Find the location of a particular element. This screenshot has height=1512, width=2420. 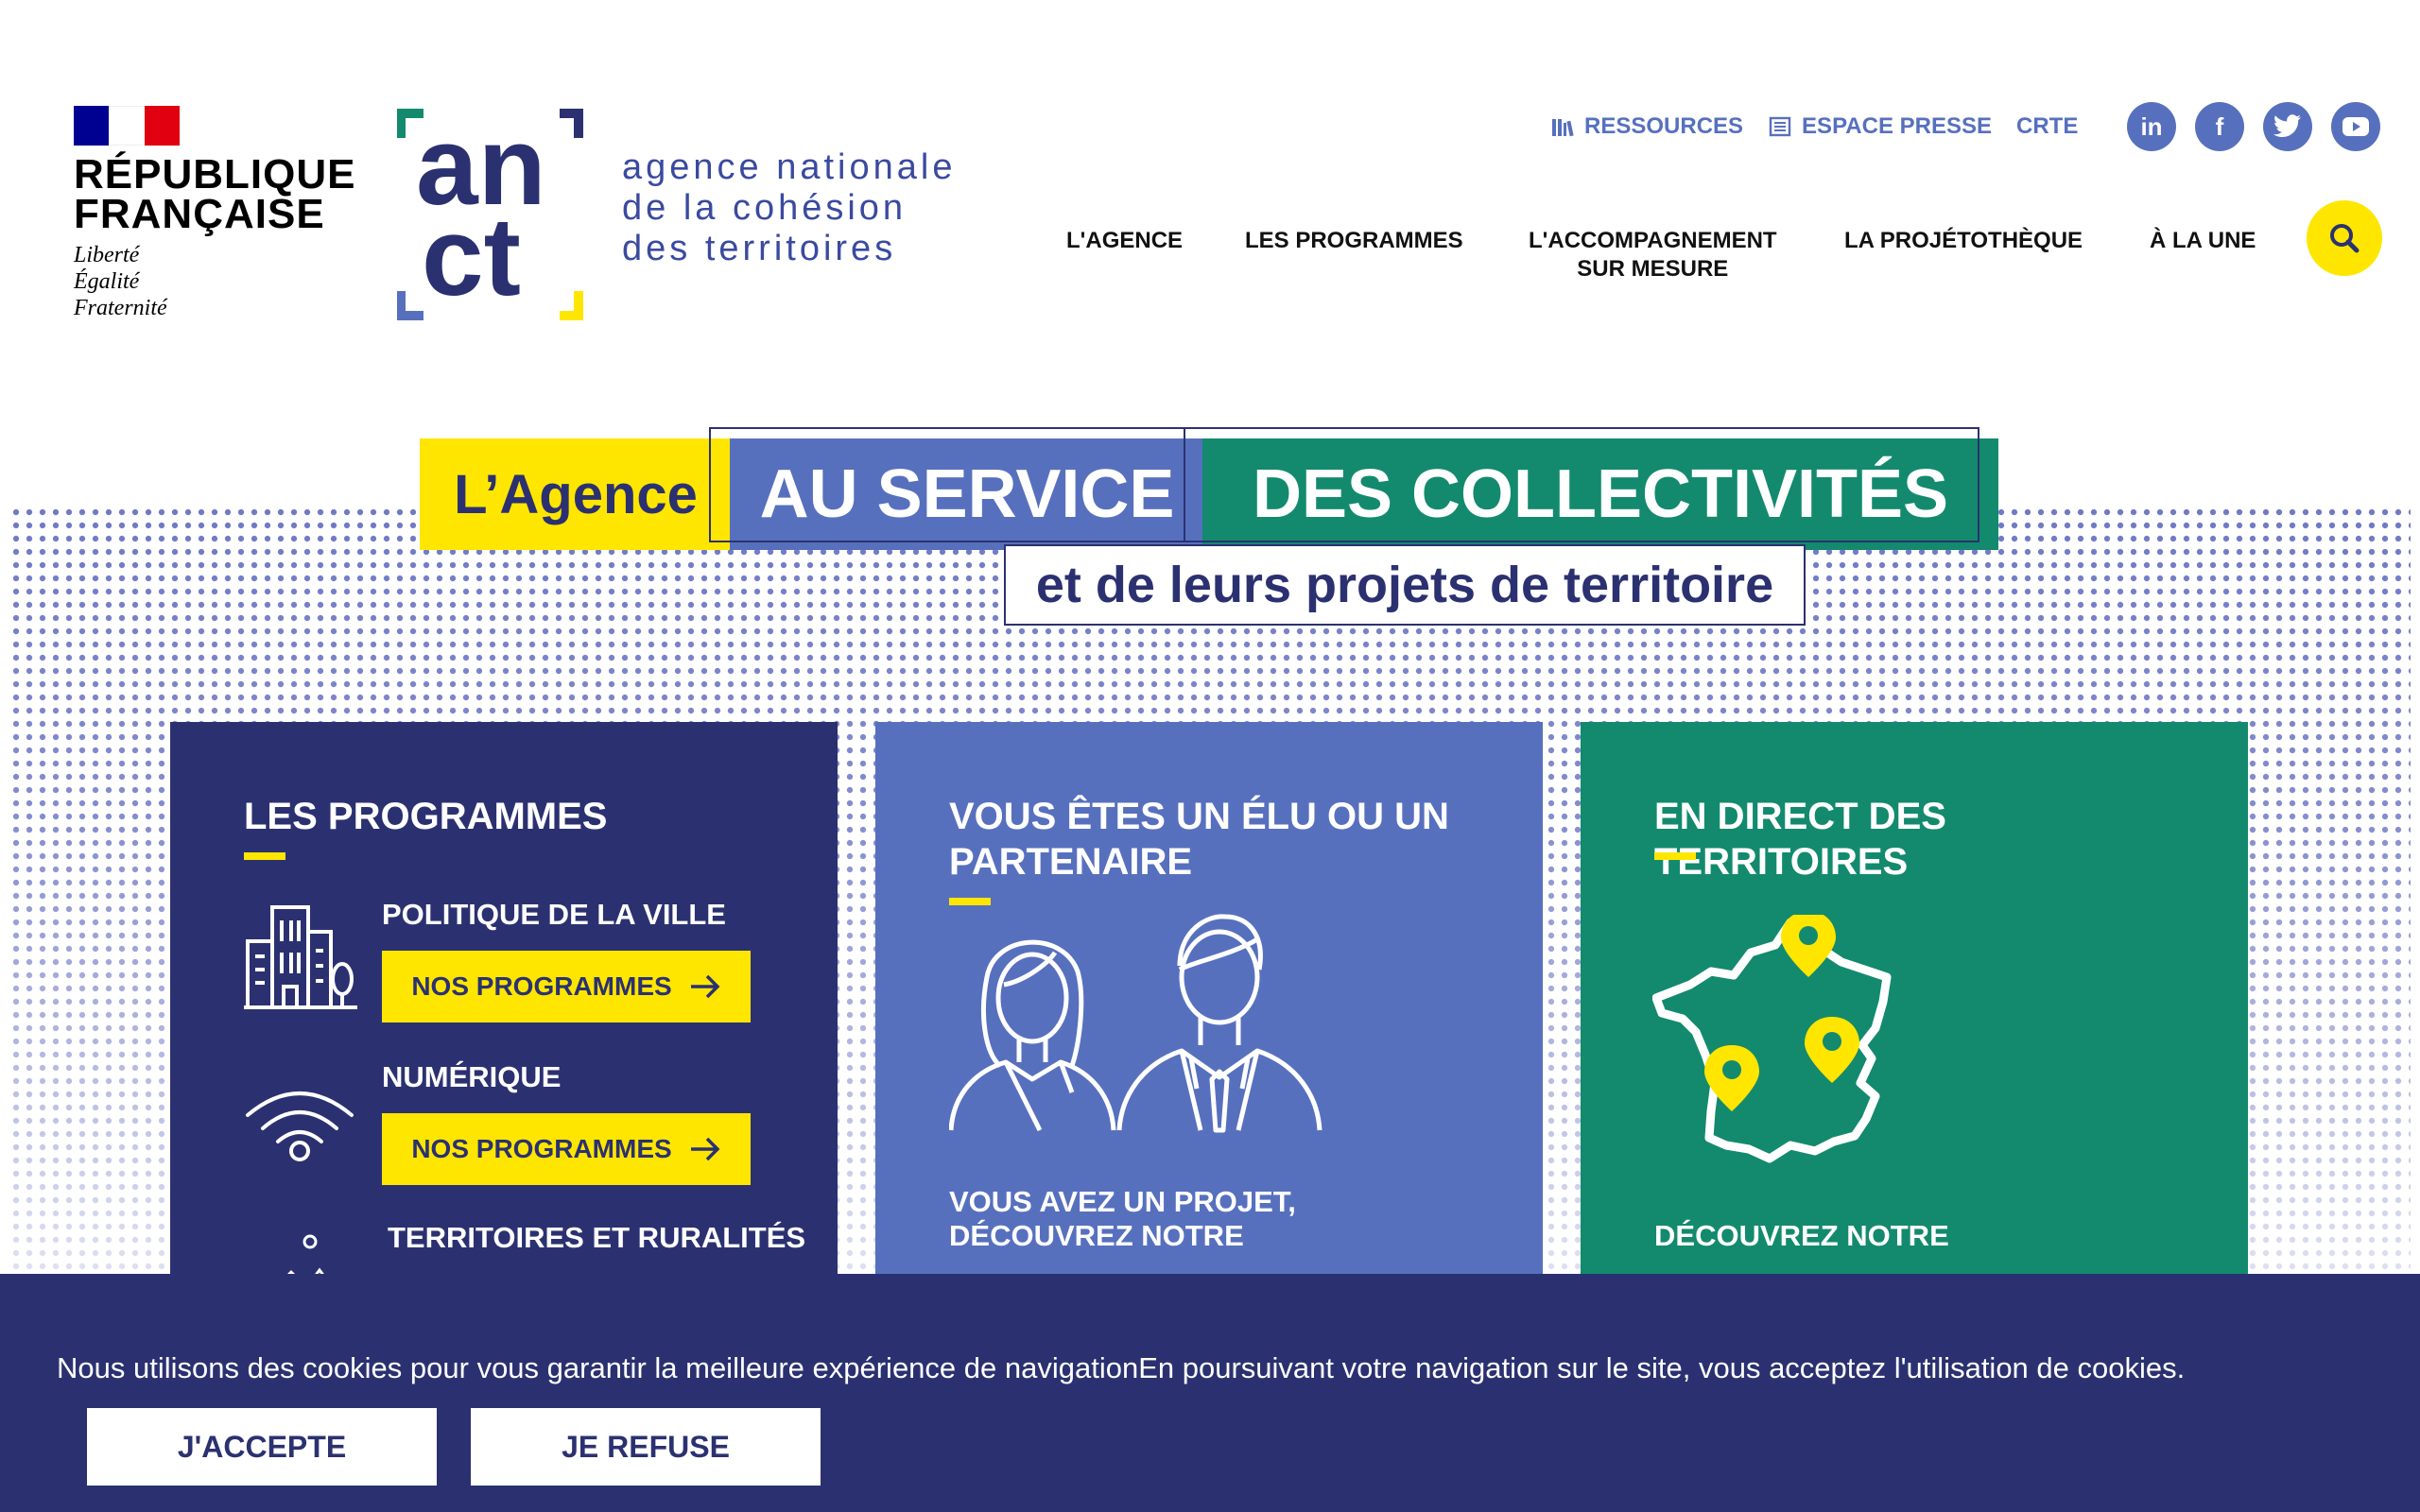

programme-numerique-button: NOS PROGRAMMES is located at coordinates (566, 1149).